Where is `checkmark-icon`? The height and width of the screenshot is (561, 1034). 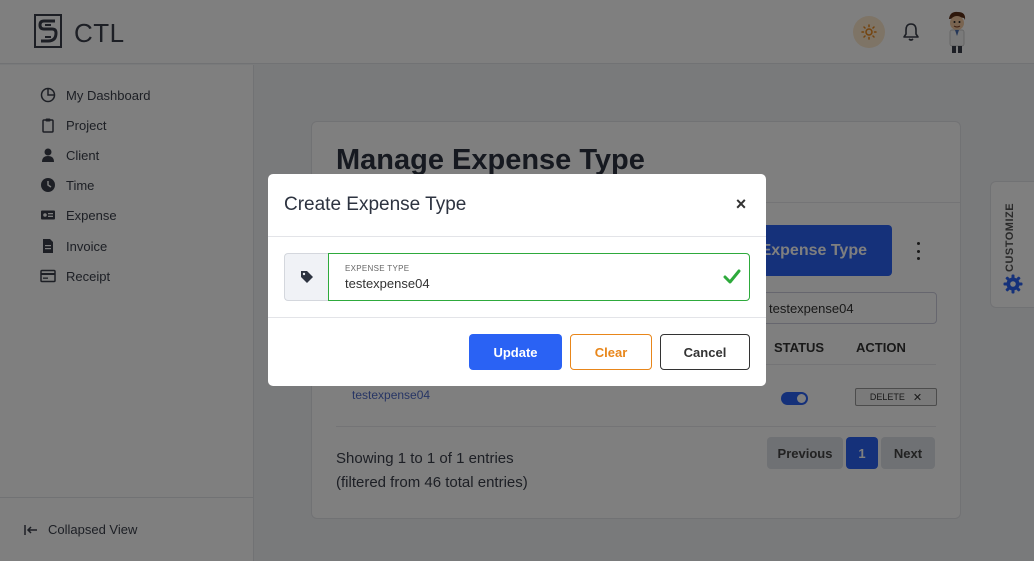
checkmark-icon is located at coordinates (732, 276).